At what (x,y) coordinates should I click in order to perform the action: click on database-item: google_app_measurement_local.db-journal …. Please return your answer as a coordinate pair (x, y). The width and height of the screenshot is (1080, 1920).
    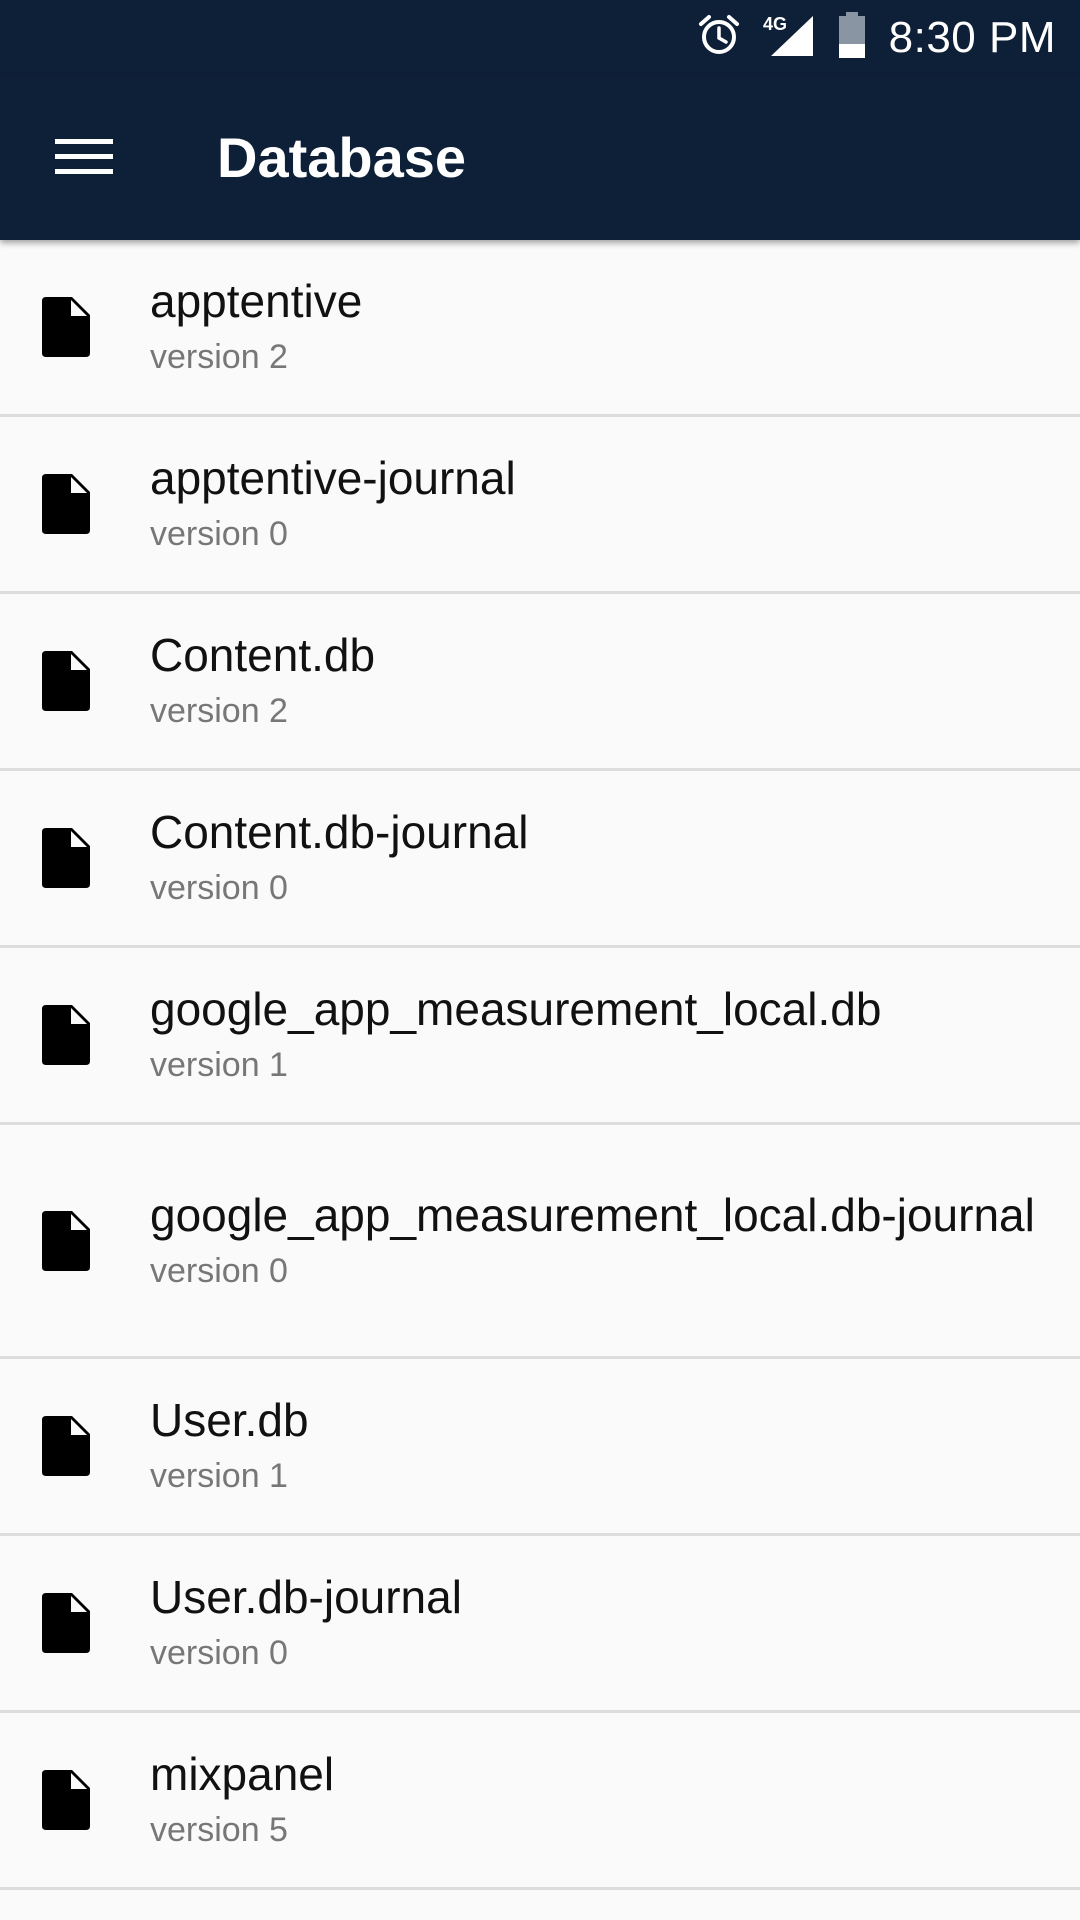
    Looking at the image, I should click on (540, 1242).